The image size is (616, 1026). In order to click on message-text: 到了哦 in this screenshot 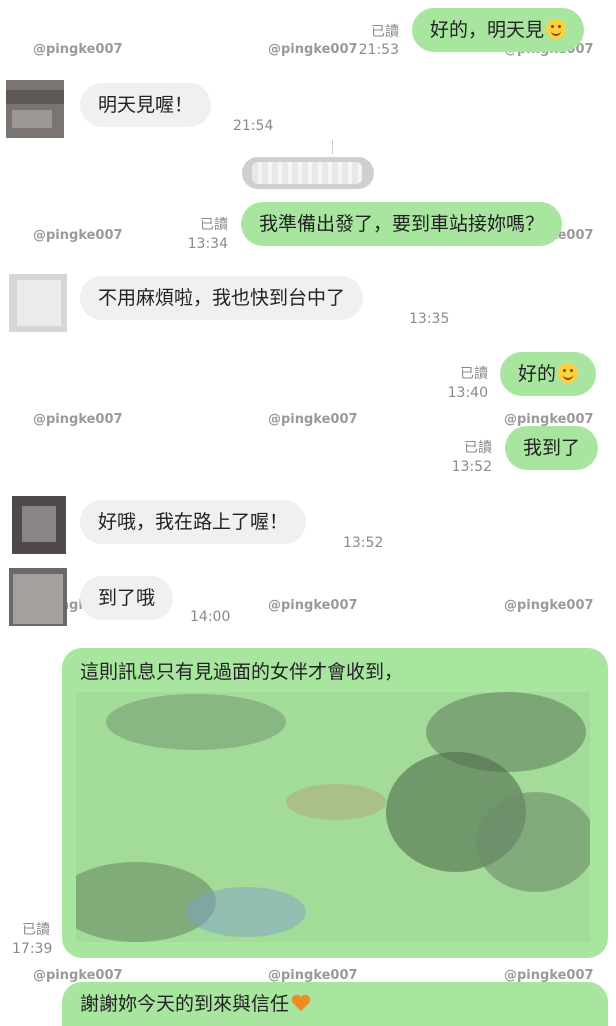, I will do `click(127, 598)`.